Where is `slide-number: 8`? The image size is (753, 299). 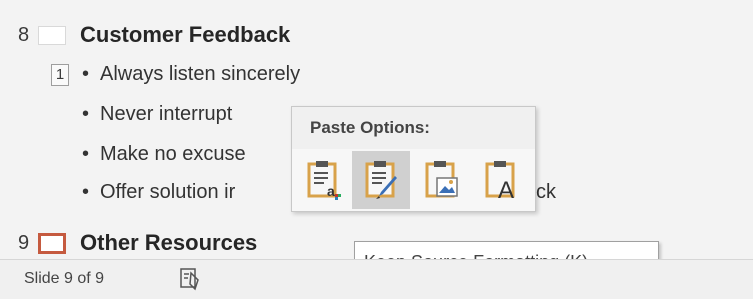
slide-number: 8 is located at coordinates (24, 34).